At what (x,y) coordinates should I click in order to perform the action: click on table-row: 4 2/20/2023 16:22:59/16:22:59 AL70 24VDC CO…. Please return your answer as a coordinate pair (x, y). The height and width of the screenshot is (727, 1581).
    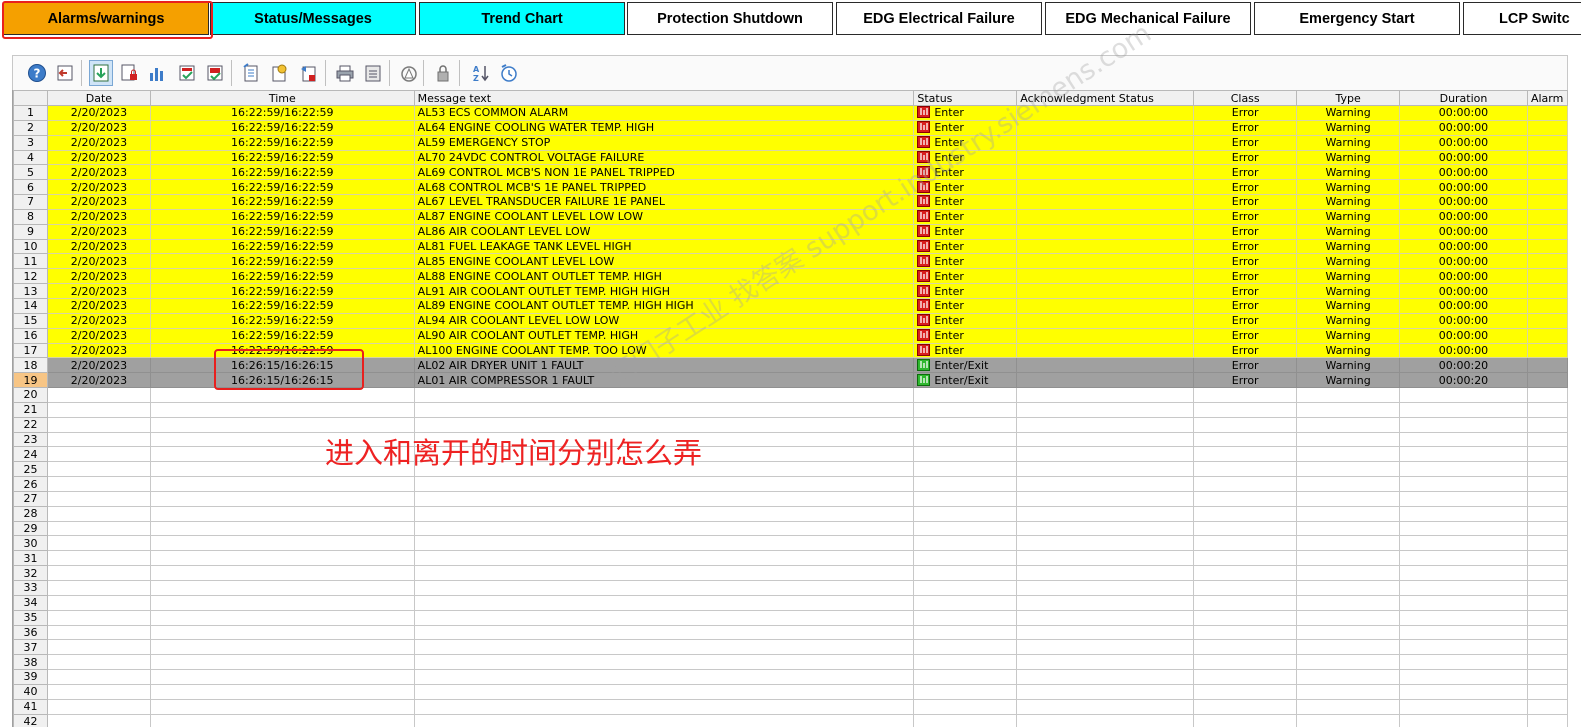
    Looking at the image, I should click on (790, 157).